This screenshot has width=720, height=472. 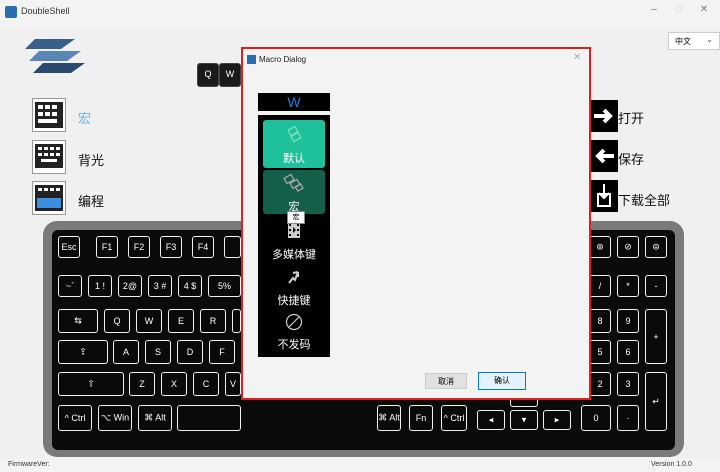 I want to click on key-arrow-right: ▸, so click(x=557, y=420).